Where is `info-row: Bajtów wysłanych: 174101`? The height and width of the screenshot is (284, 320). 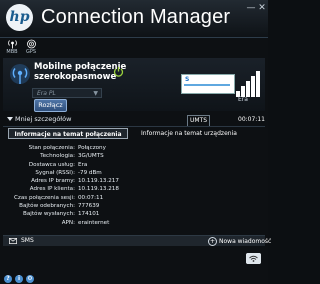 info-row: Bajtów wysłanych: 174101 is located at coordinates (83, 214).